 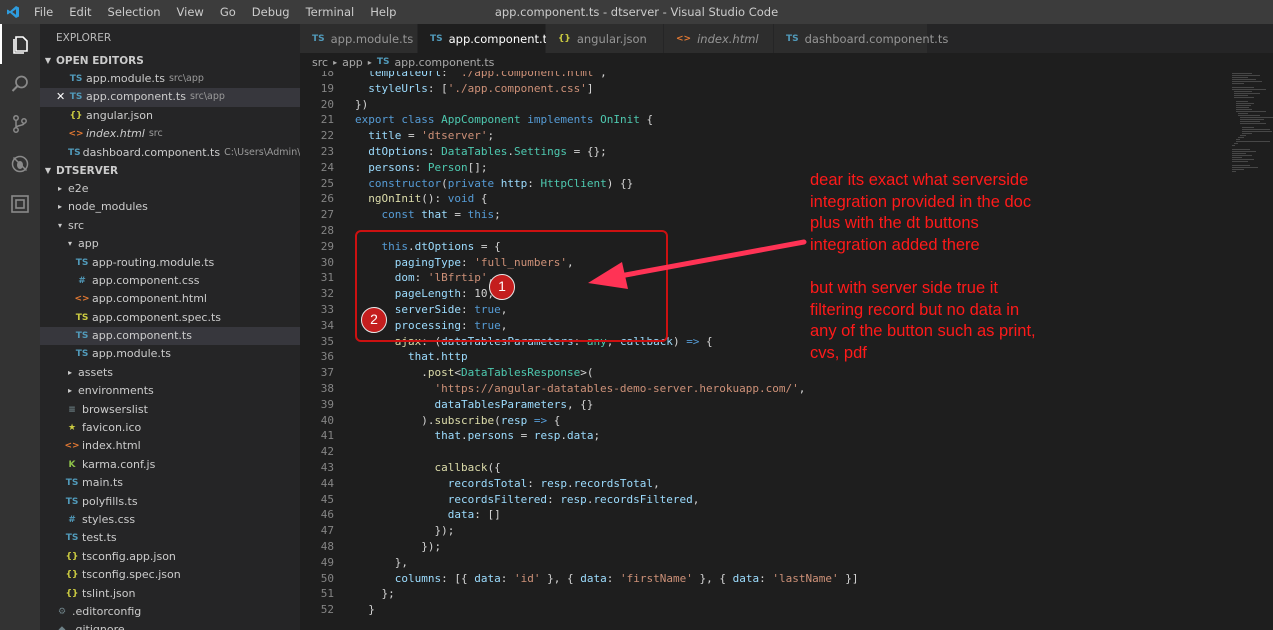 I want to click on tree-file: TS polyfills.ts, so click(x=170, y=502).